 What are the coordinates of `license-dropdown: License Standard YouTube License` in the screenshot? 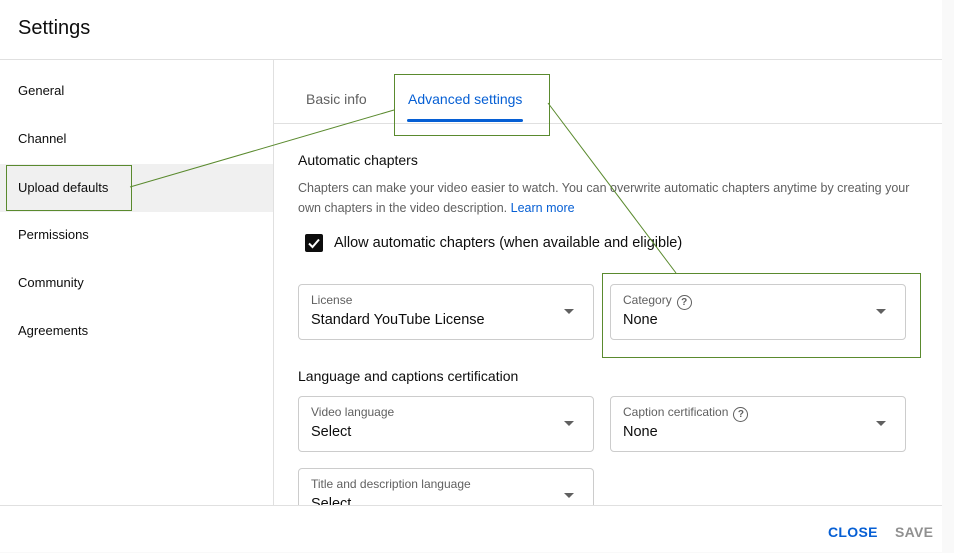 It's located at (446, 312).